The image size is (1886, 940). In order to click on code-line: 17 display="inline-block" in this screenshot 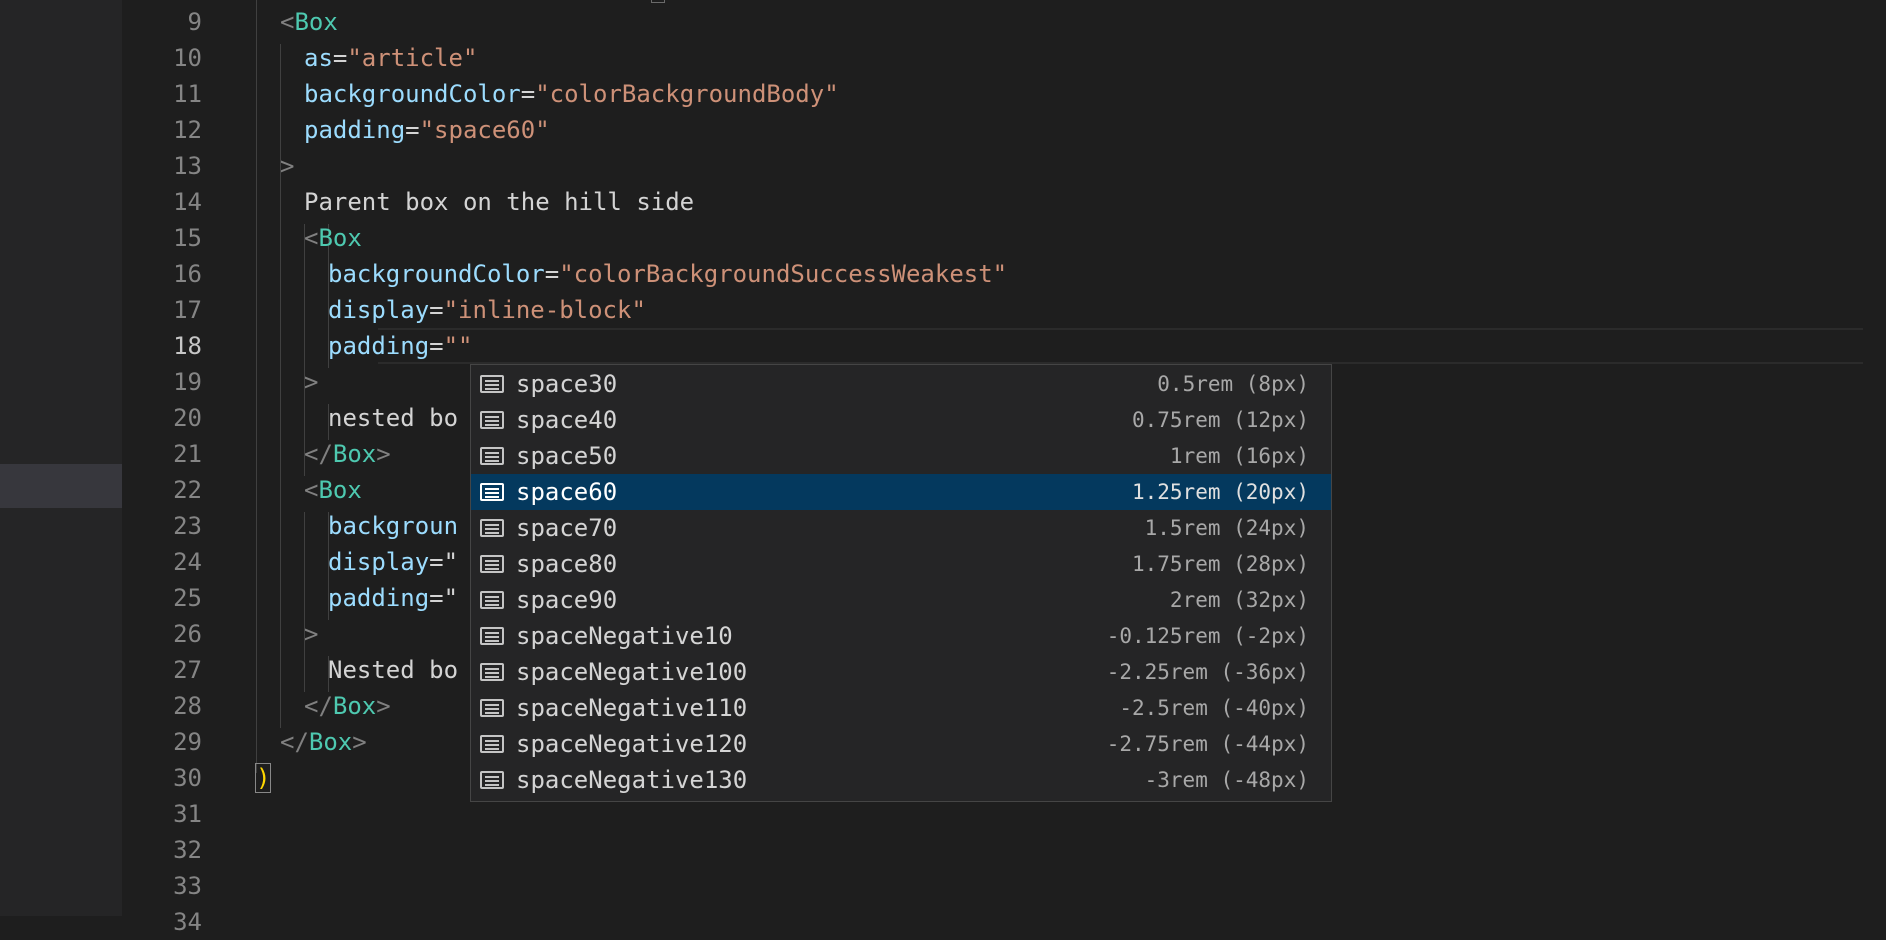, I will do `click(1004, 310)`.